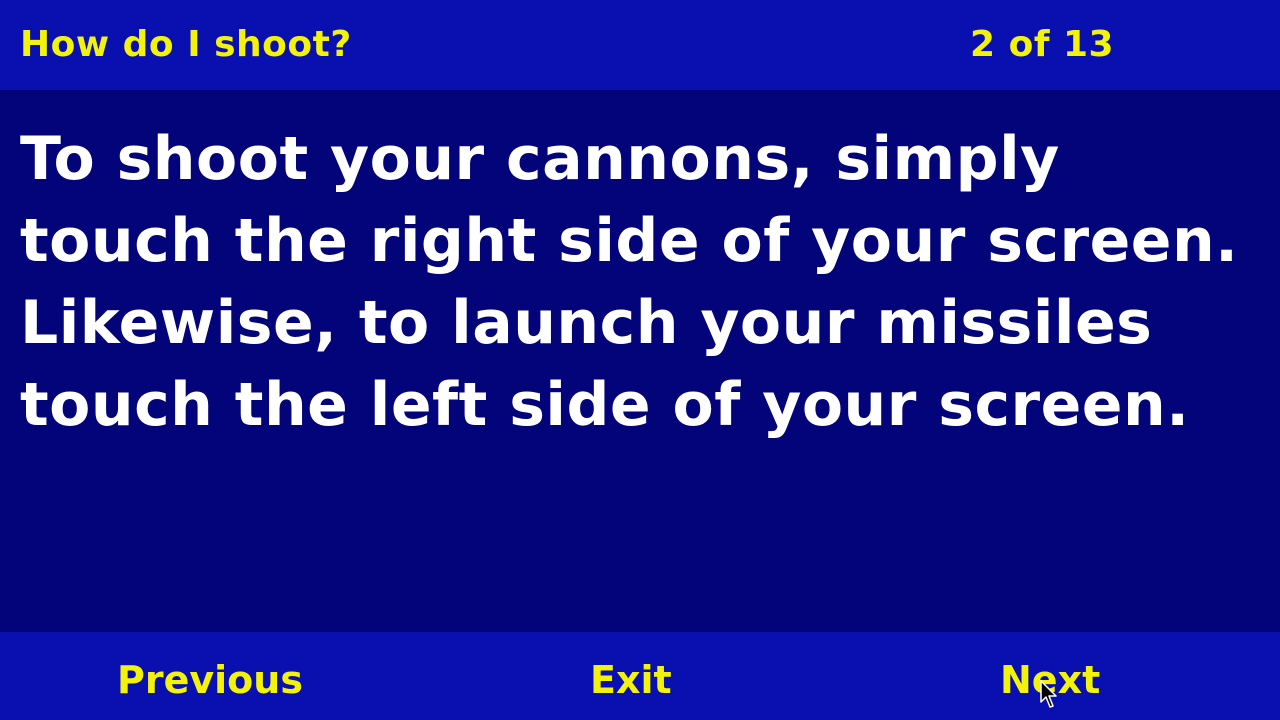  I want to click on mouse-pointer-icon, so click(1048, 694).